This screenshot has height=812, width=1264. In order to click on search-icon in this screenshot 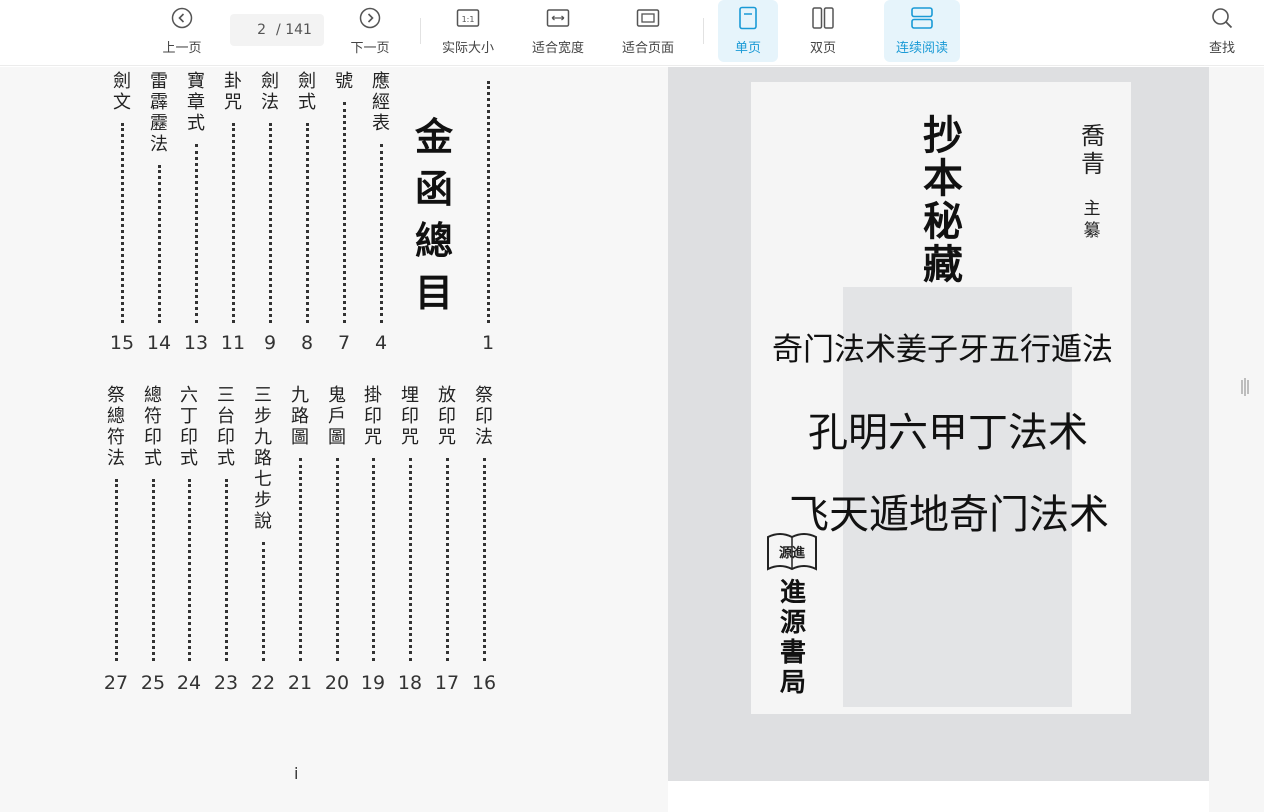, I will do `click(1222, 18)`.